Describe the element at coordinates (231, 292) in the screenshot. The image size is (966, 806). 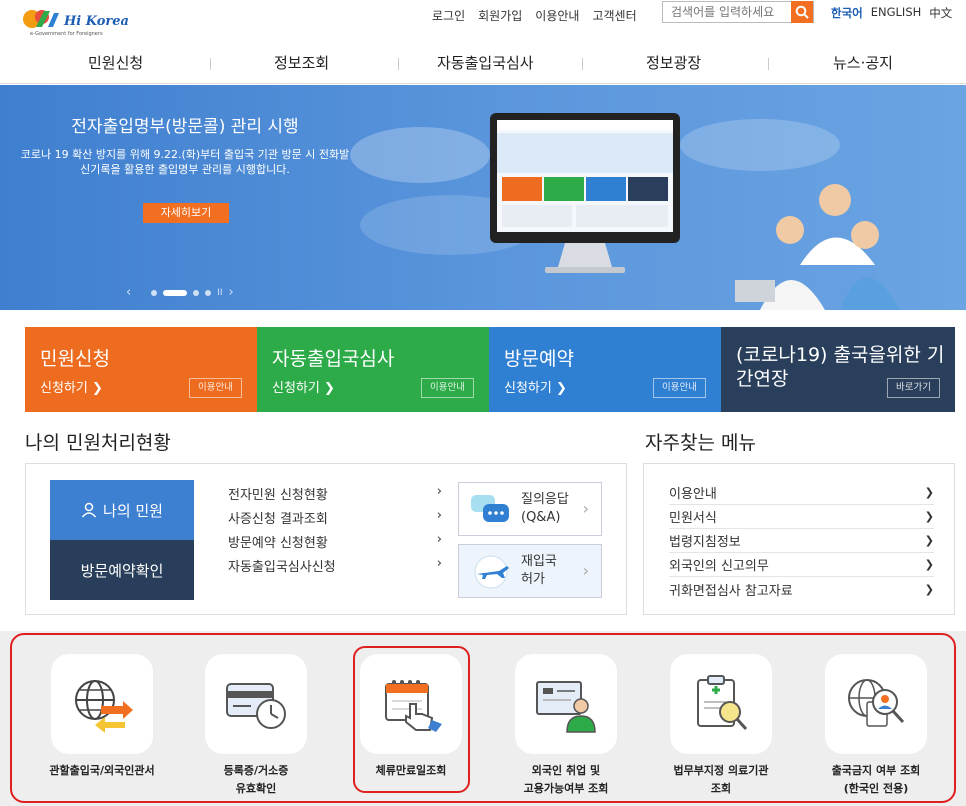
I see `banner-next-button: ›` at that location.